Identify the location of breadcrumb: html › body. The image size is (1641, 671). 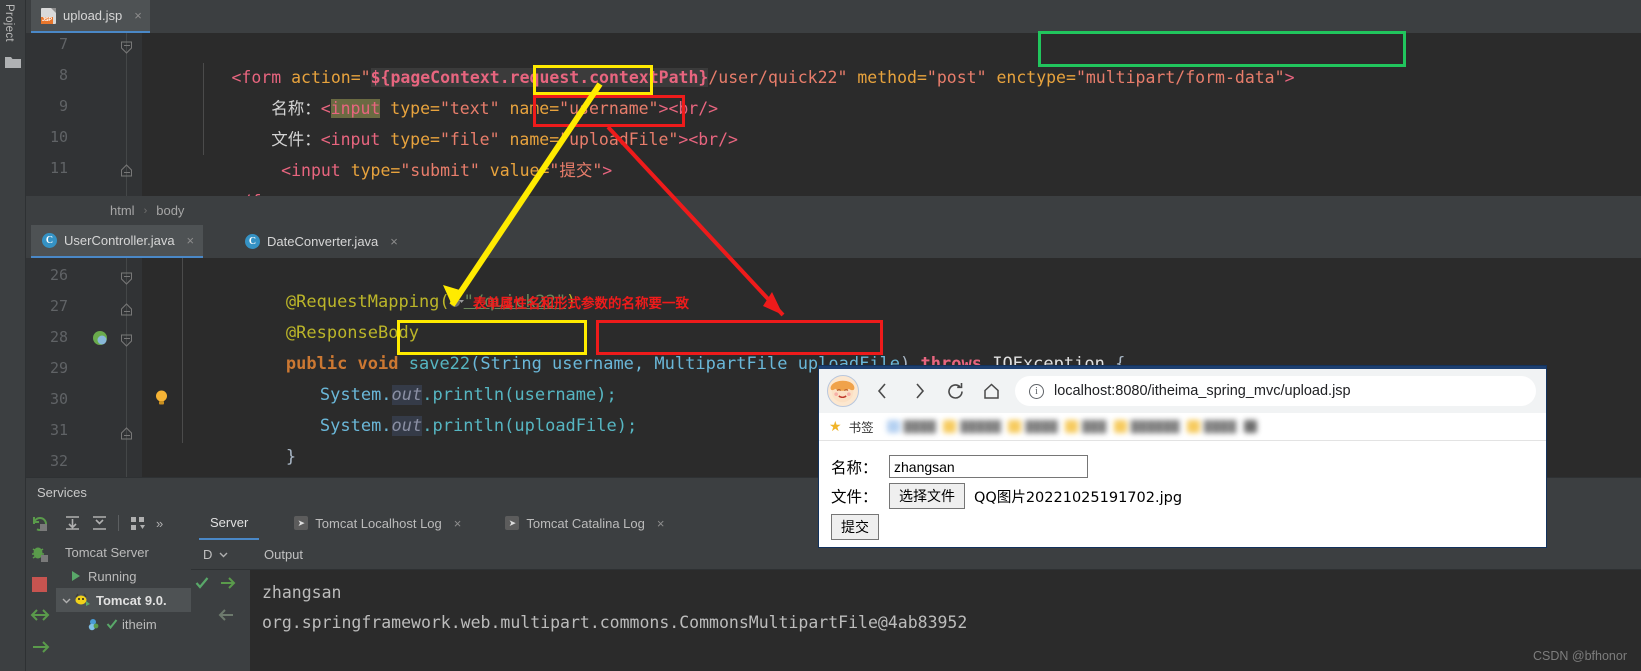
(833, 210).